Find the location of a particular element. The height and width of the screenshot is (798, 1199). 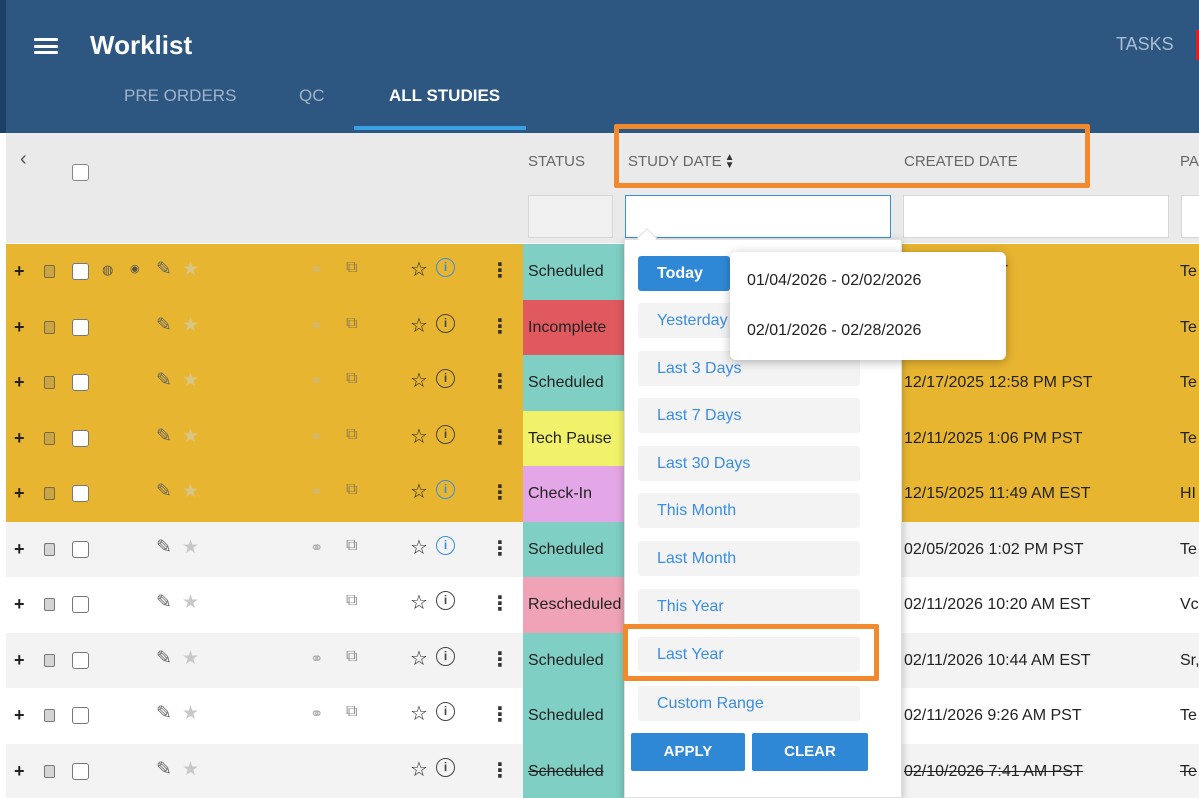

menu-icon is located at coordinates (46, 46).